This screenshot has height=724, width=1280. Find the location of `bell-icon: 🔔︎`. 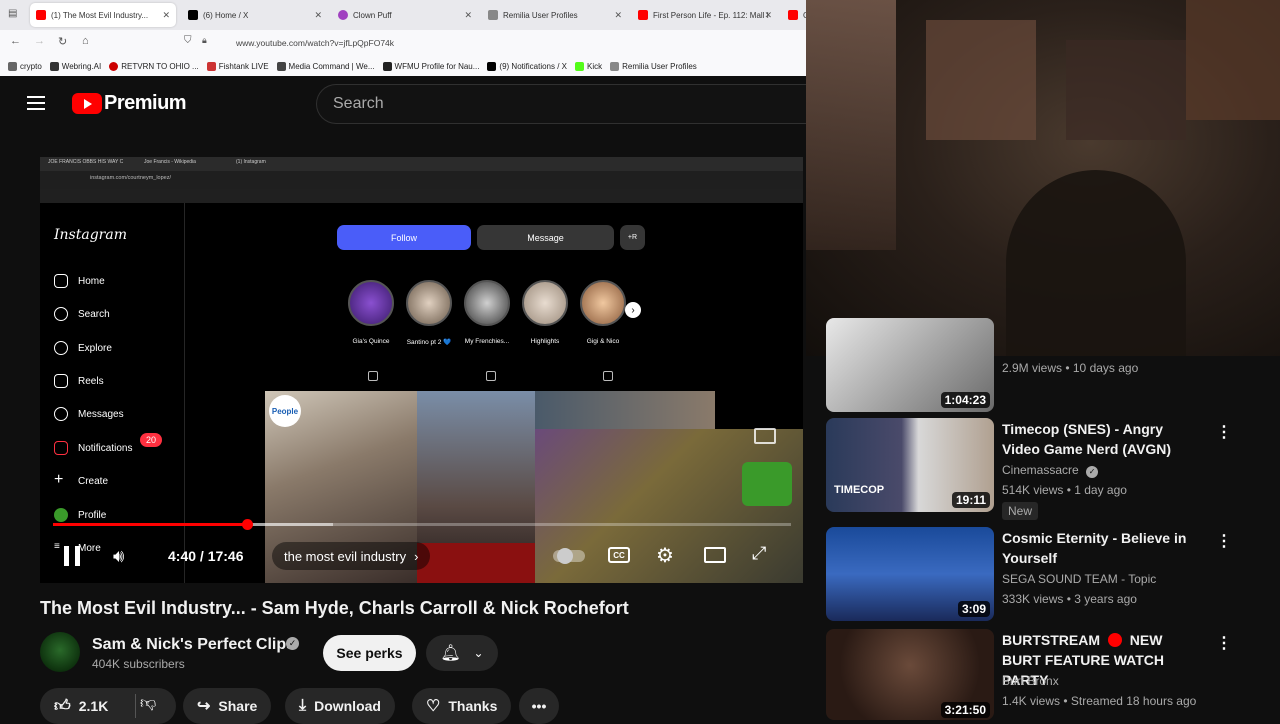

bell-icon: 🔔︎ is located at coordinates (450, 653).